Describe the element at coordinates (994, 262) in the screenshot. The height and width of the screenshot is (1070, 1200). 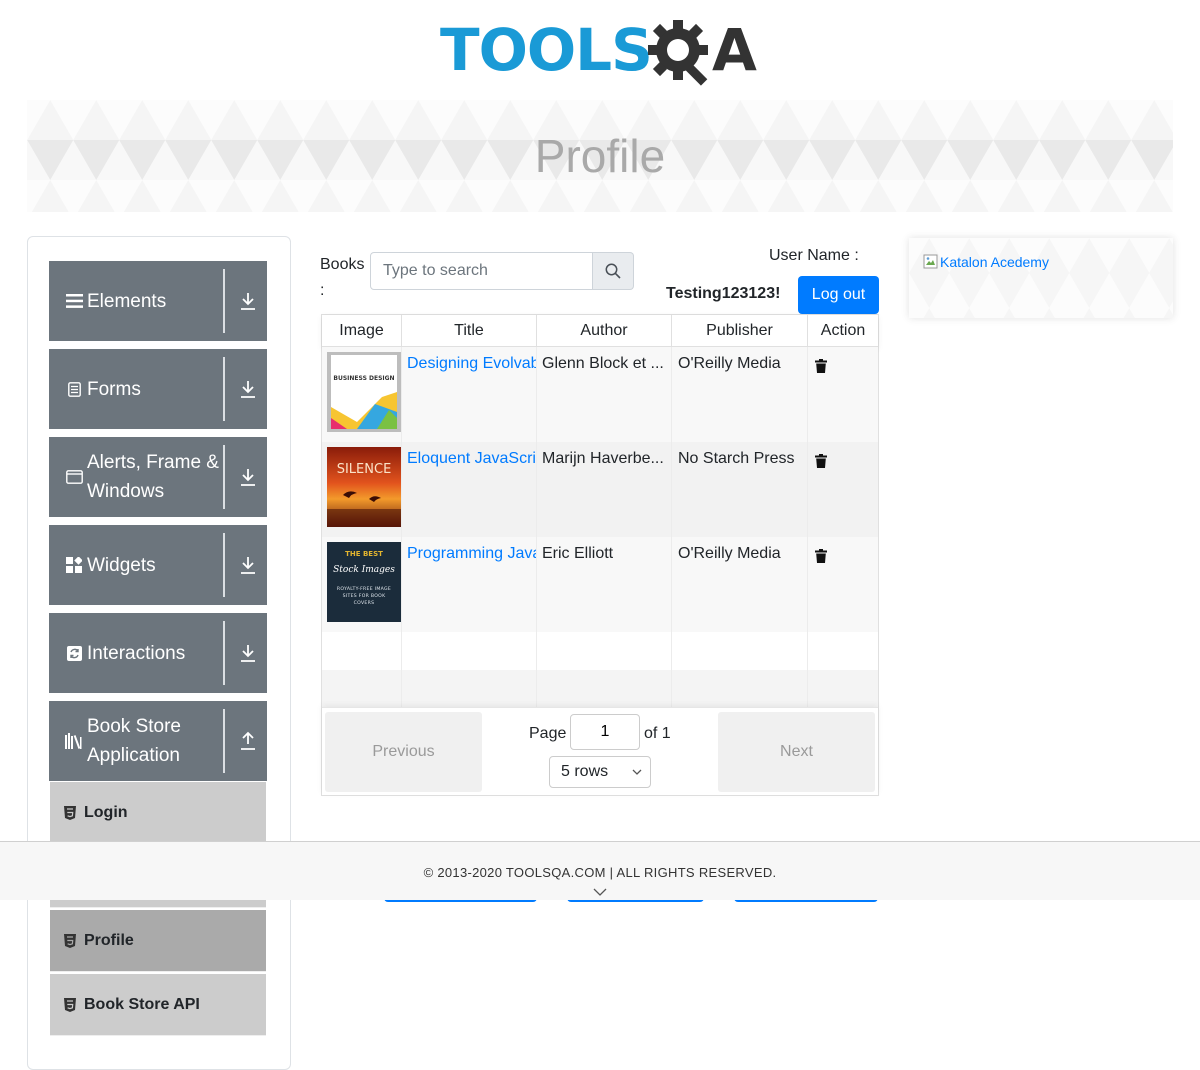
I see `ad-alt-text: Katalon Acedemy` at that location.